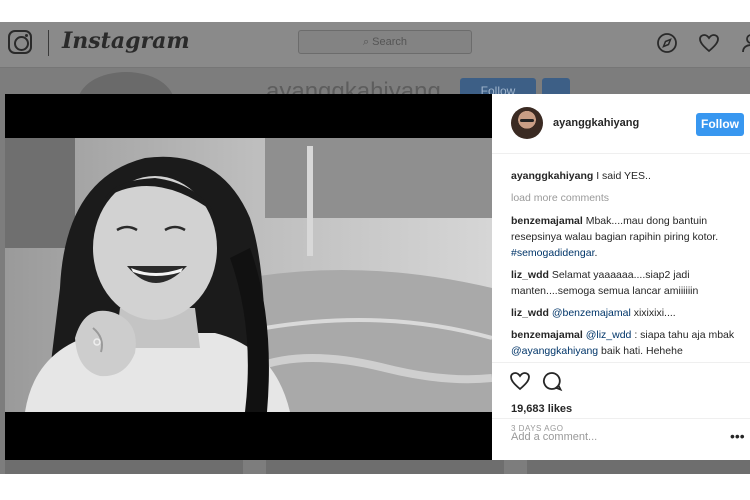 The width and height of the screenshot is (750, 500). Describe the element at coordinates (48, 43) in the screenshot. I see `divider` at that location.